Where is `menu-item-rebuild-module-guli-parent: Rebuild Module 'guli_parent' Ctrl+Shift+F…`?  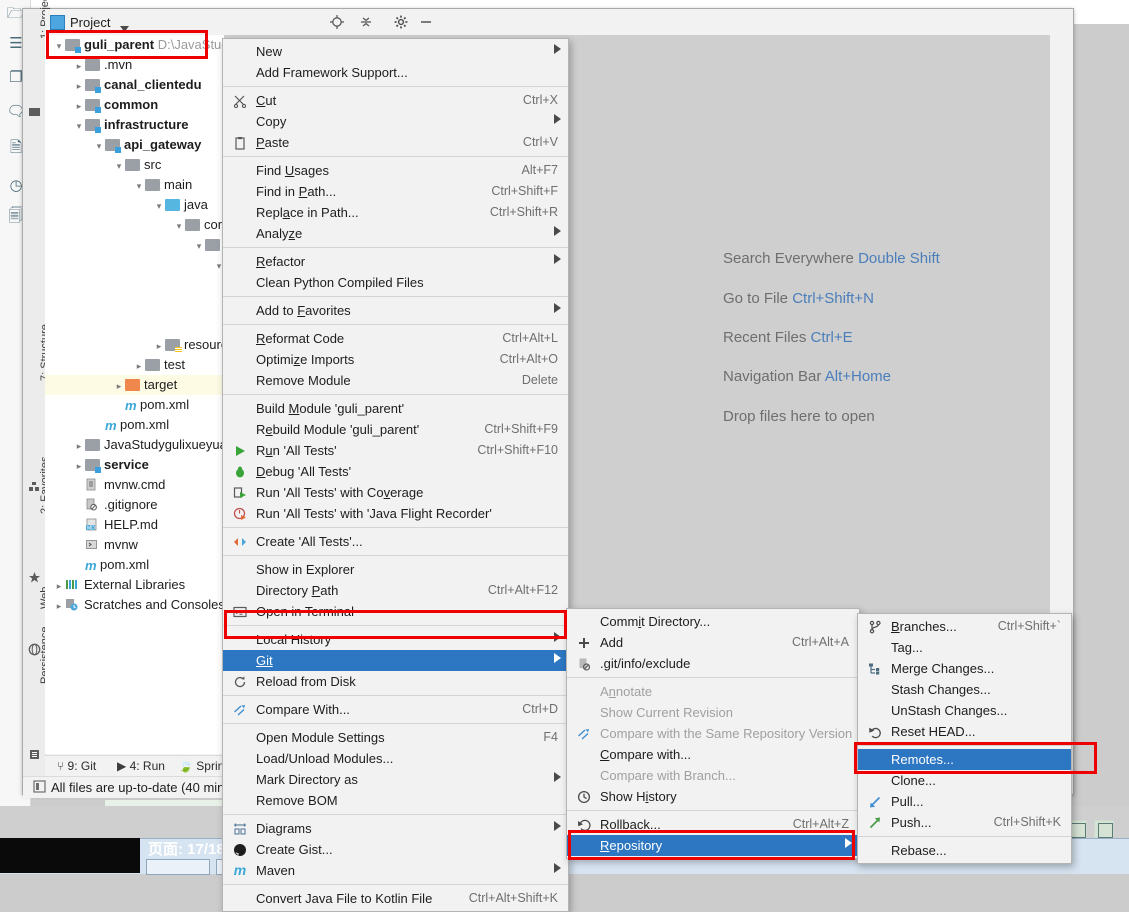 menu-item-rebuild-module-guli-parent: Rebuild Module 'guli_parent' Ctrl+Shift+F… is located at coordinates (395, 429).